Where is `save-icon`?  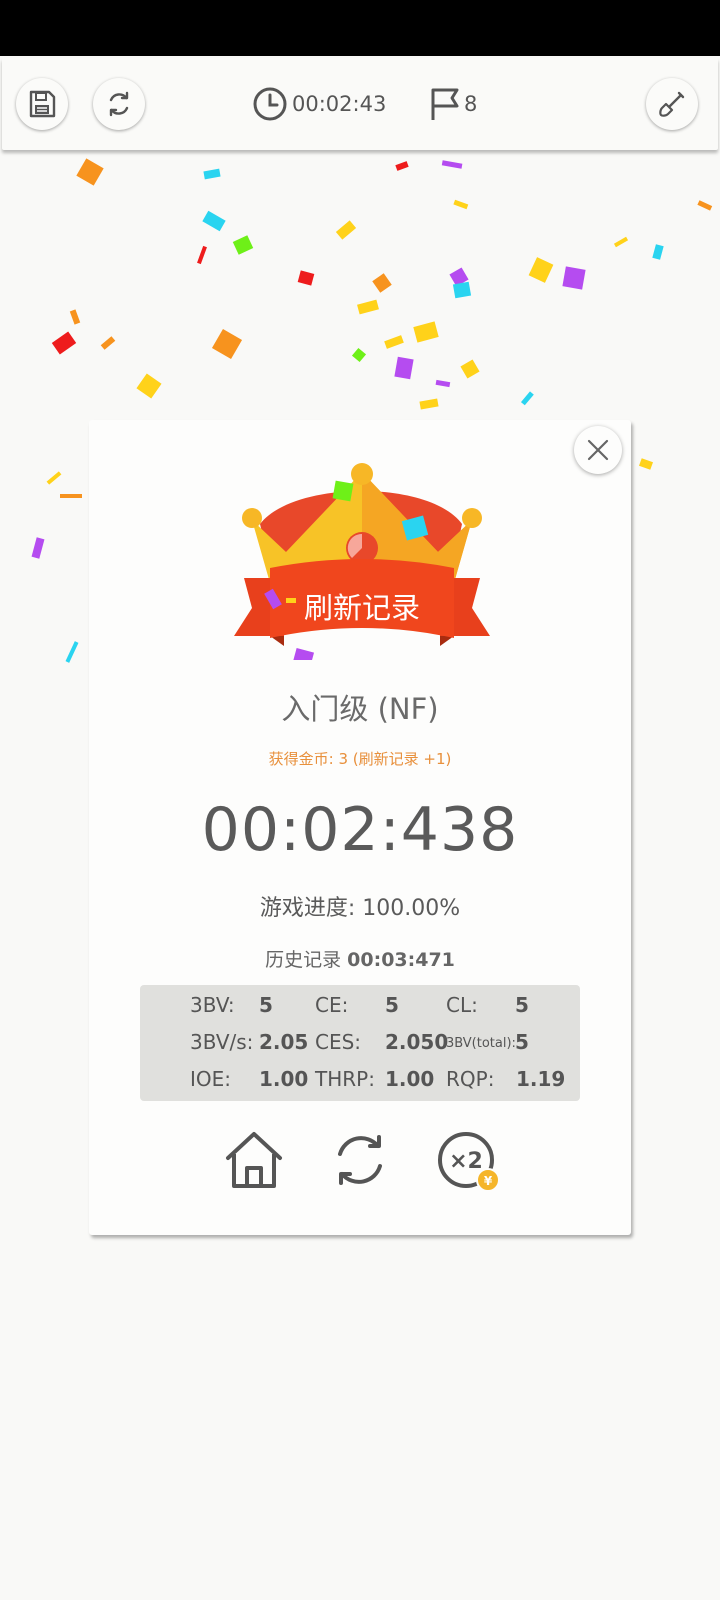 save-icon is located at coordinates (42, 104).